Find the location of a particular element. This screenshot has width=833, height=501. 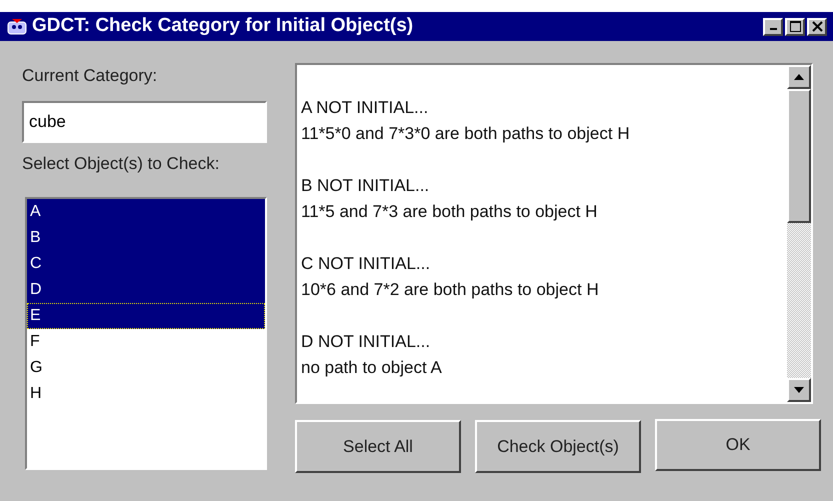

maximize-button is located at coordinates (795, 27).